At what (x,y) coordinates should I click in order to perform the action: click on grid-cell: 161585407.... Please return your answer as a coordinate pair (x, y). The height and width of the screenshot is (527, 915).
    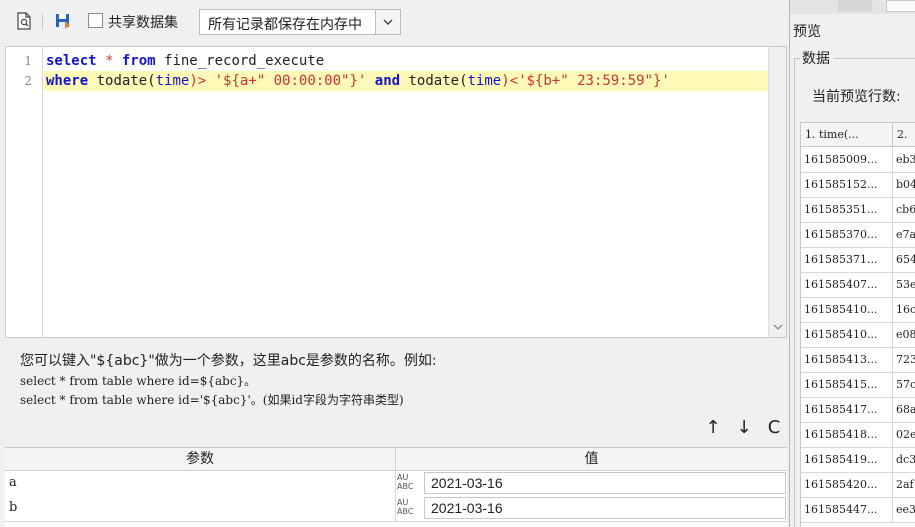
    Looking at the image, I should click on (847, 285).